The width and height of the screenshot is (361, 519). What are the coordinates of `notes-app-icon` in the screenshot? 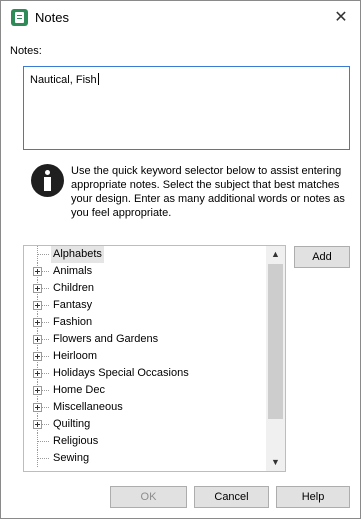 It's located at (19, 17).